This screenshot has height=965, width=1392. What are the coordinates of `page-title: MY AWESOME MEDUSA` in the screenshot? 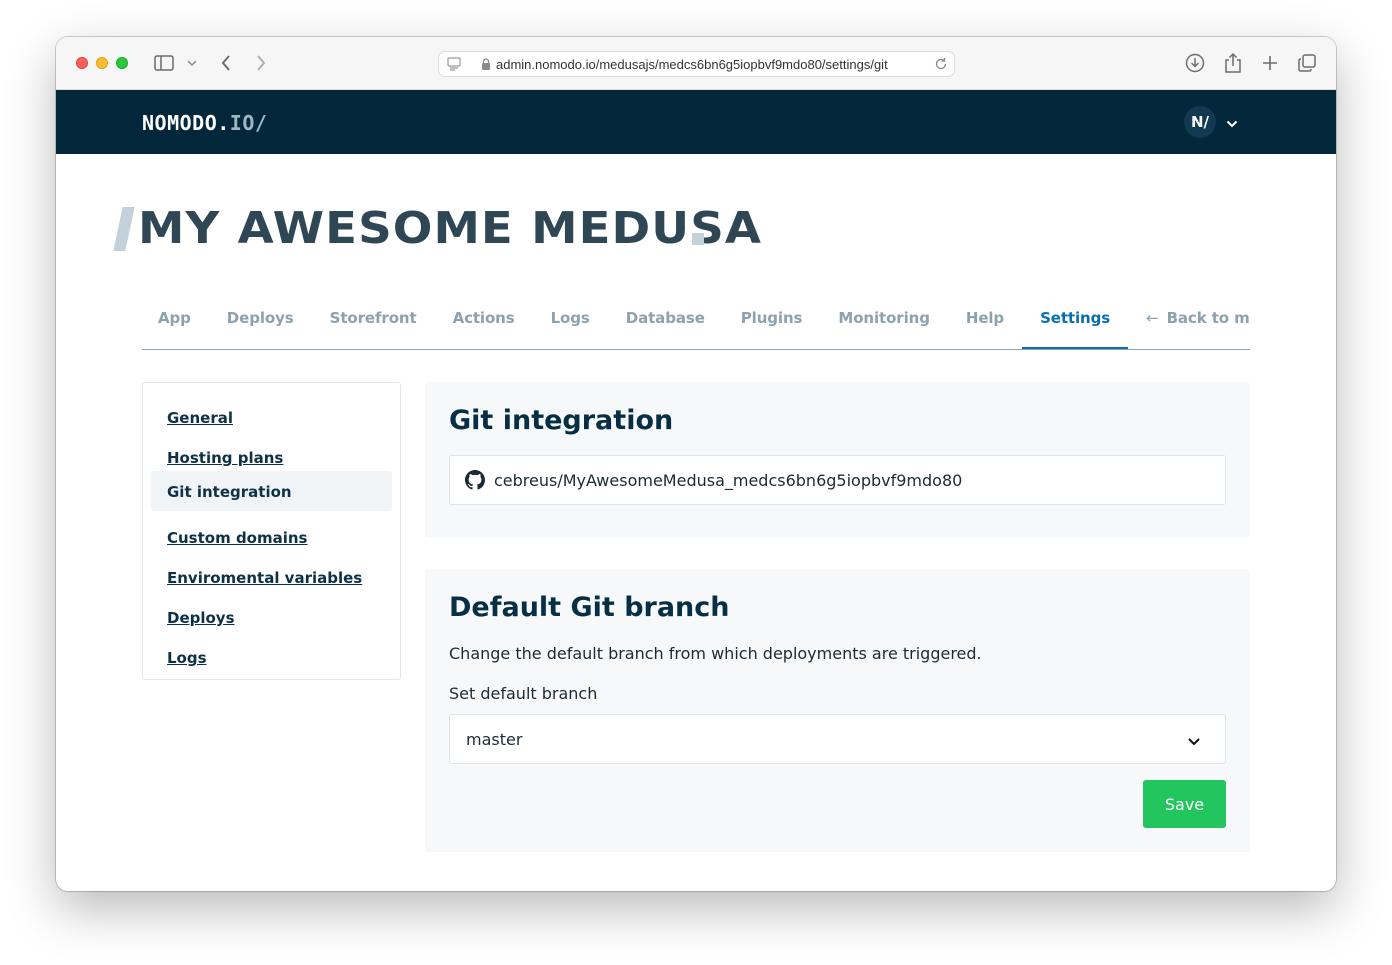 It's located at (450, 228).